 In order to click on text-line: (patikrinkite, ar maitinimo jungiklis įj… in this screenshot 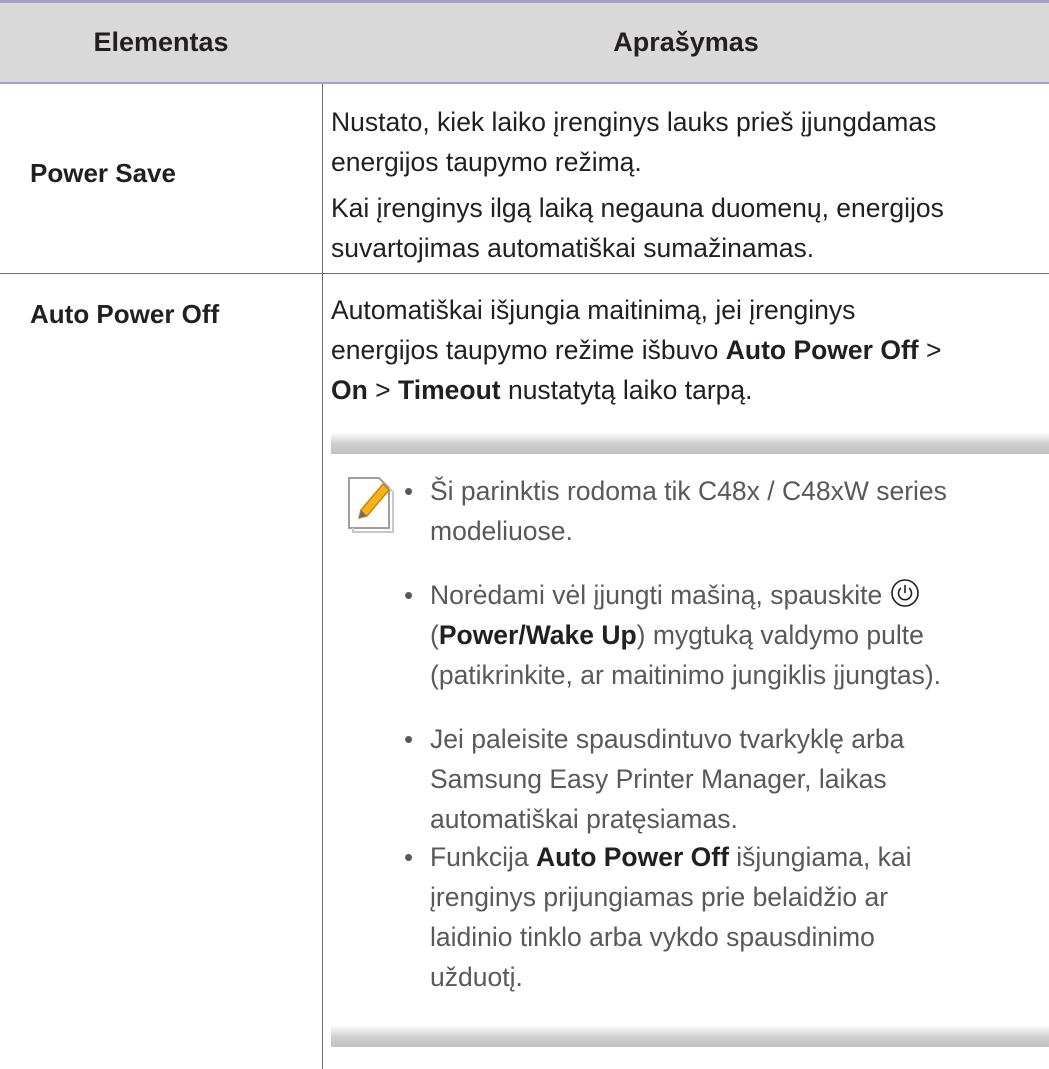, I will do `click(686, 675)`.